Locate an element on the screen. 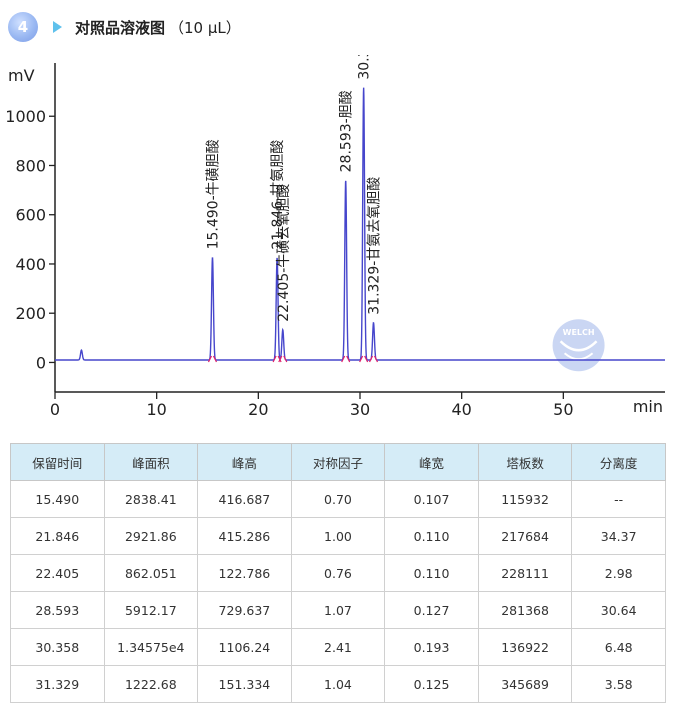  peak-label: 31.329-甘氨去氧胆酸 is located at coordinates (375, 246).